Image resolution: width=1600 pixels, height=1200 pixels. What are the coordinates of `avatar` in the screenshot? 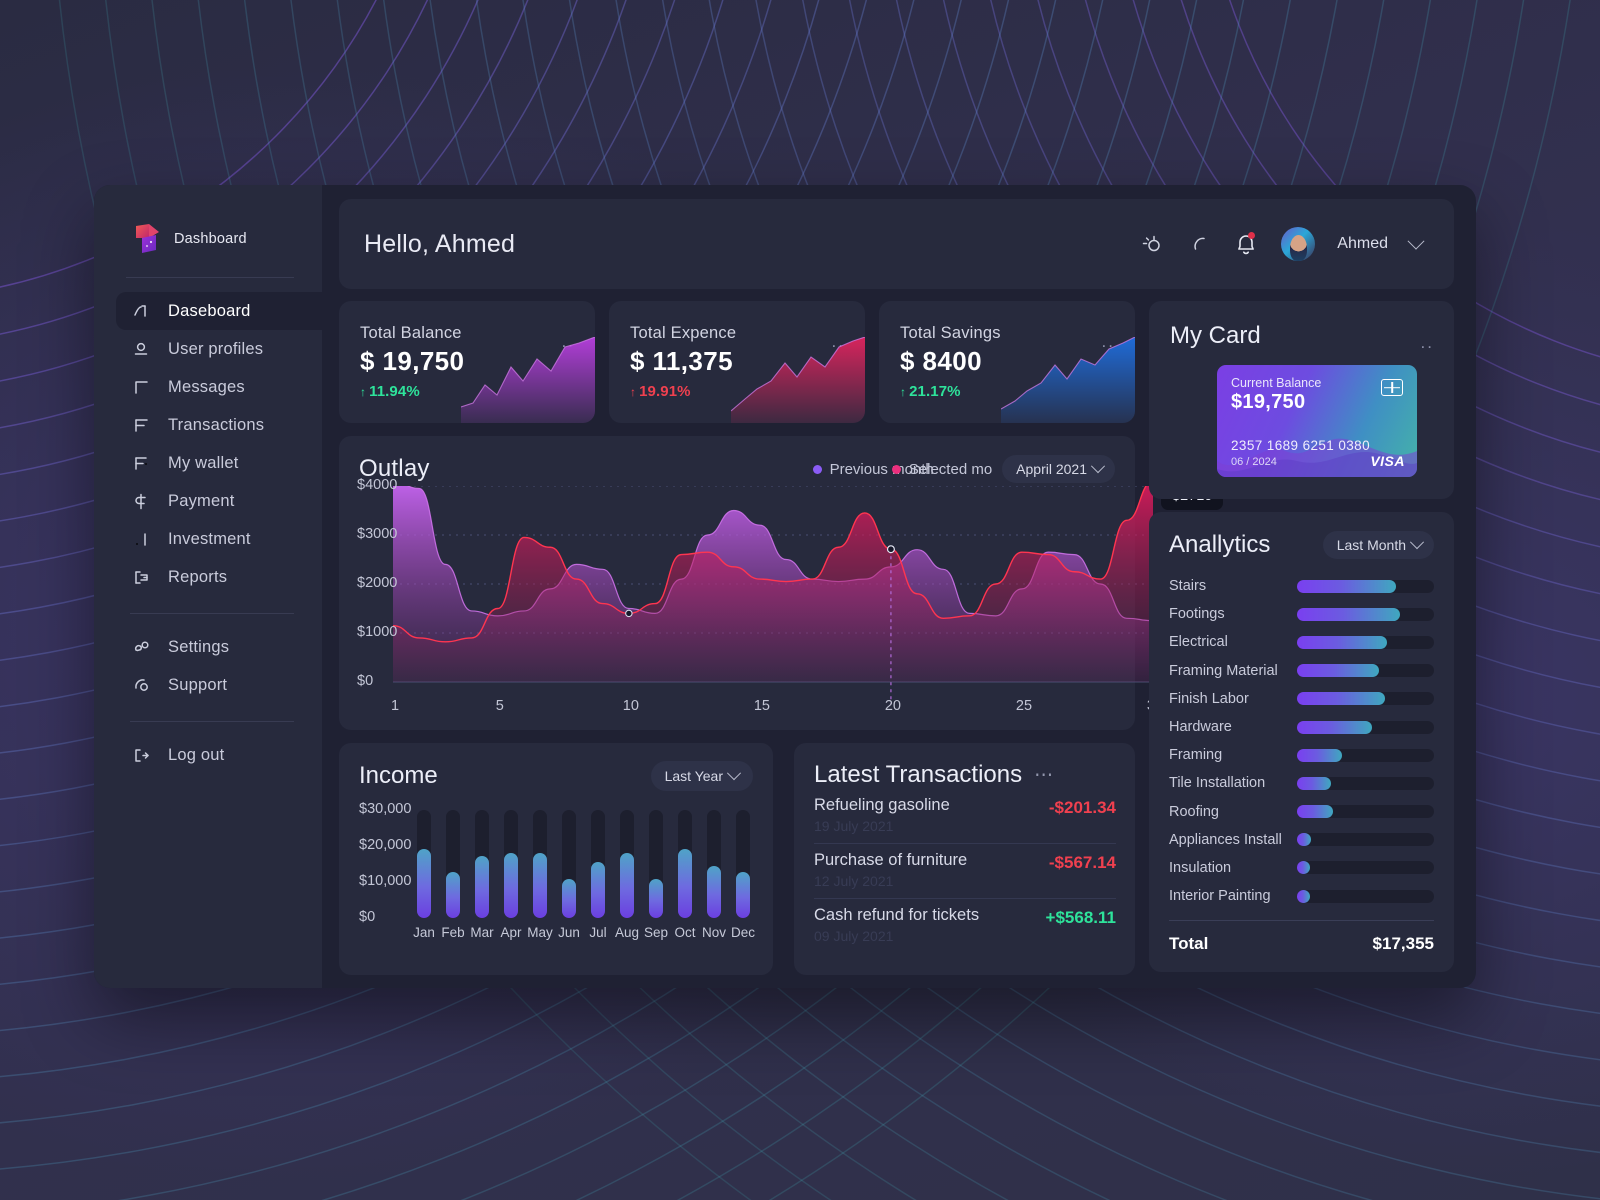 It's located at (1298, 244).